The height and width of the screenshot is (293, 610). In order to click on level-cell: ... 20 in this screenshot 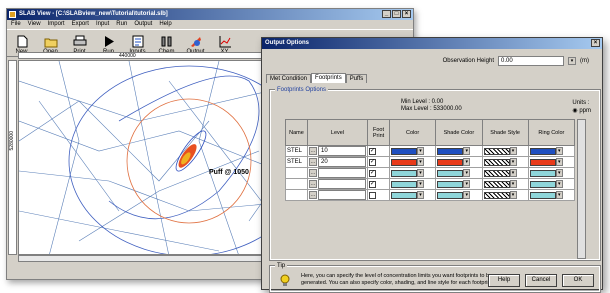, I will do `click(337, 162)`.